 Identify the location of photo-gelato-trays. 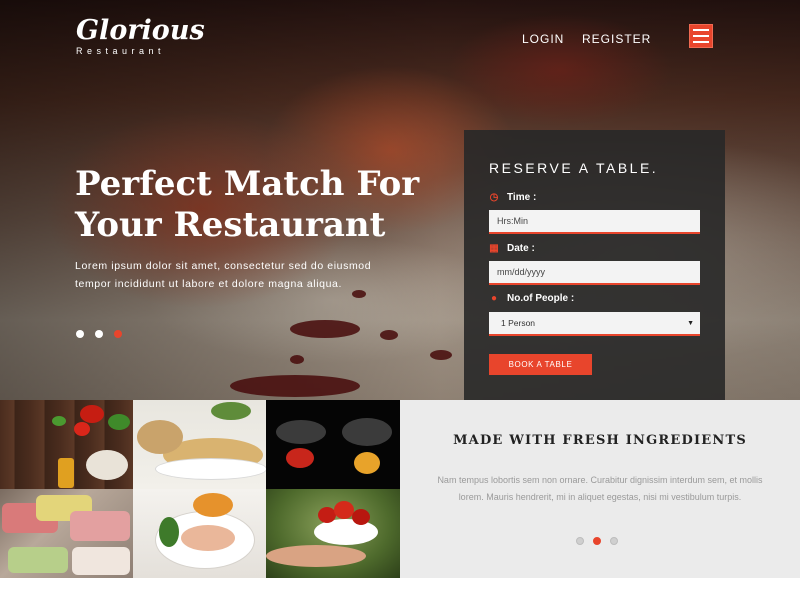
(66, 533).